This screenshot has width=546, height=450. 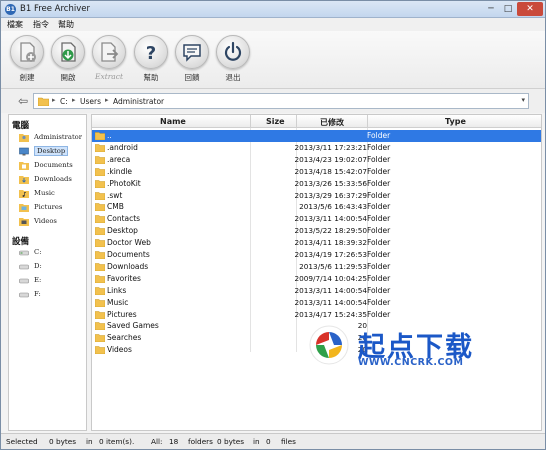 I want to click on status-selected-bytes: 0 bytes, so click(x=63, y=441).